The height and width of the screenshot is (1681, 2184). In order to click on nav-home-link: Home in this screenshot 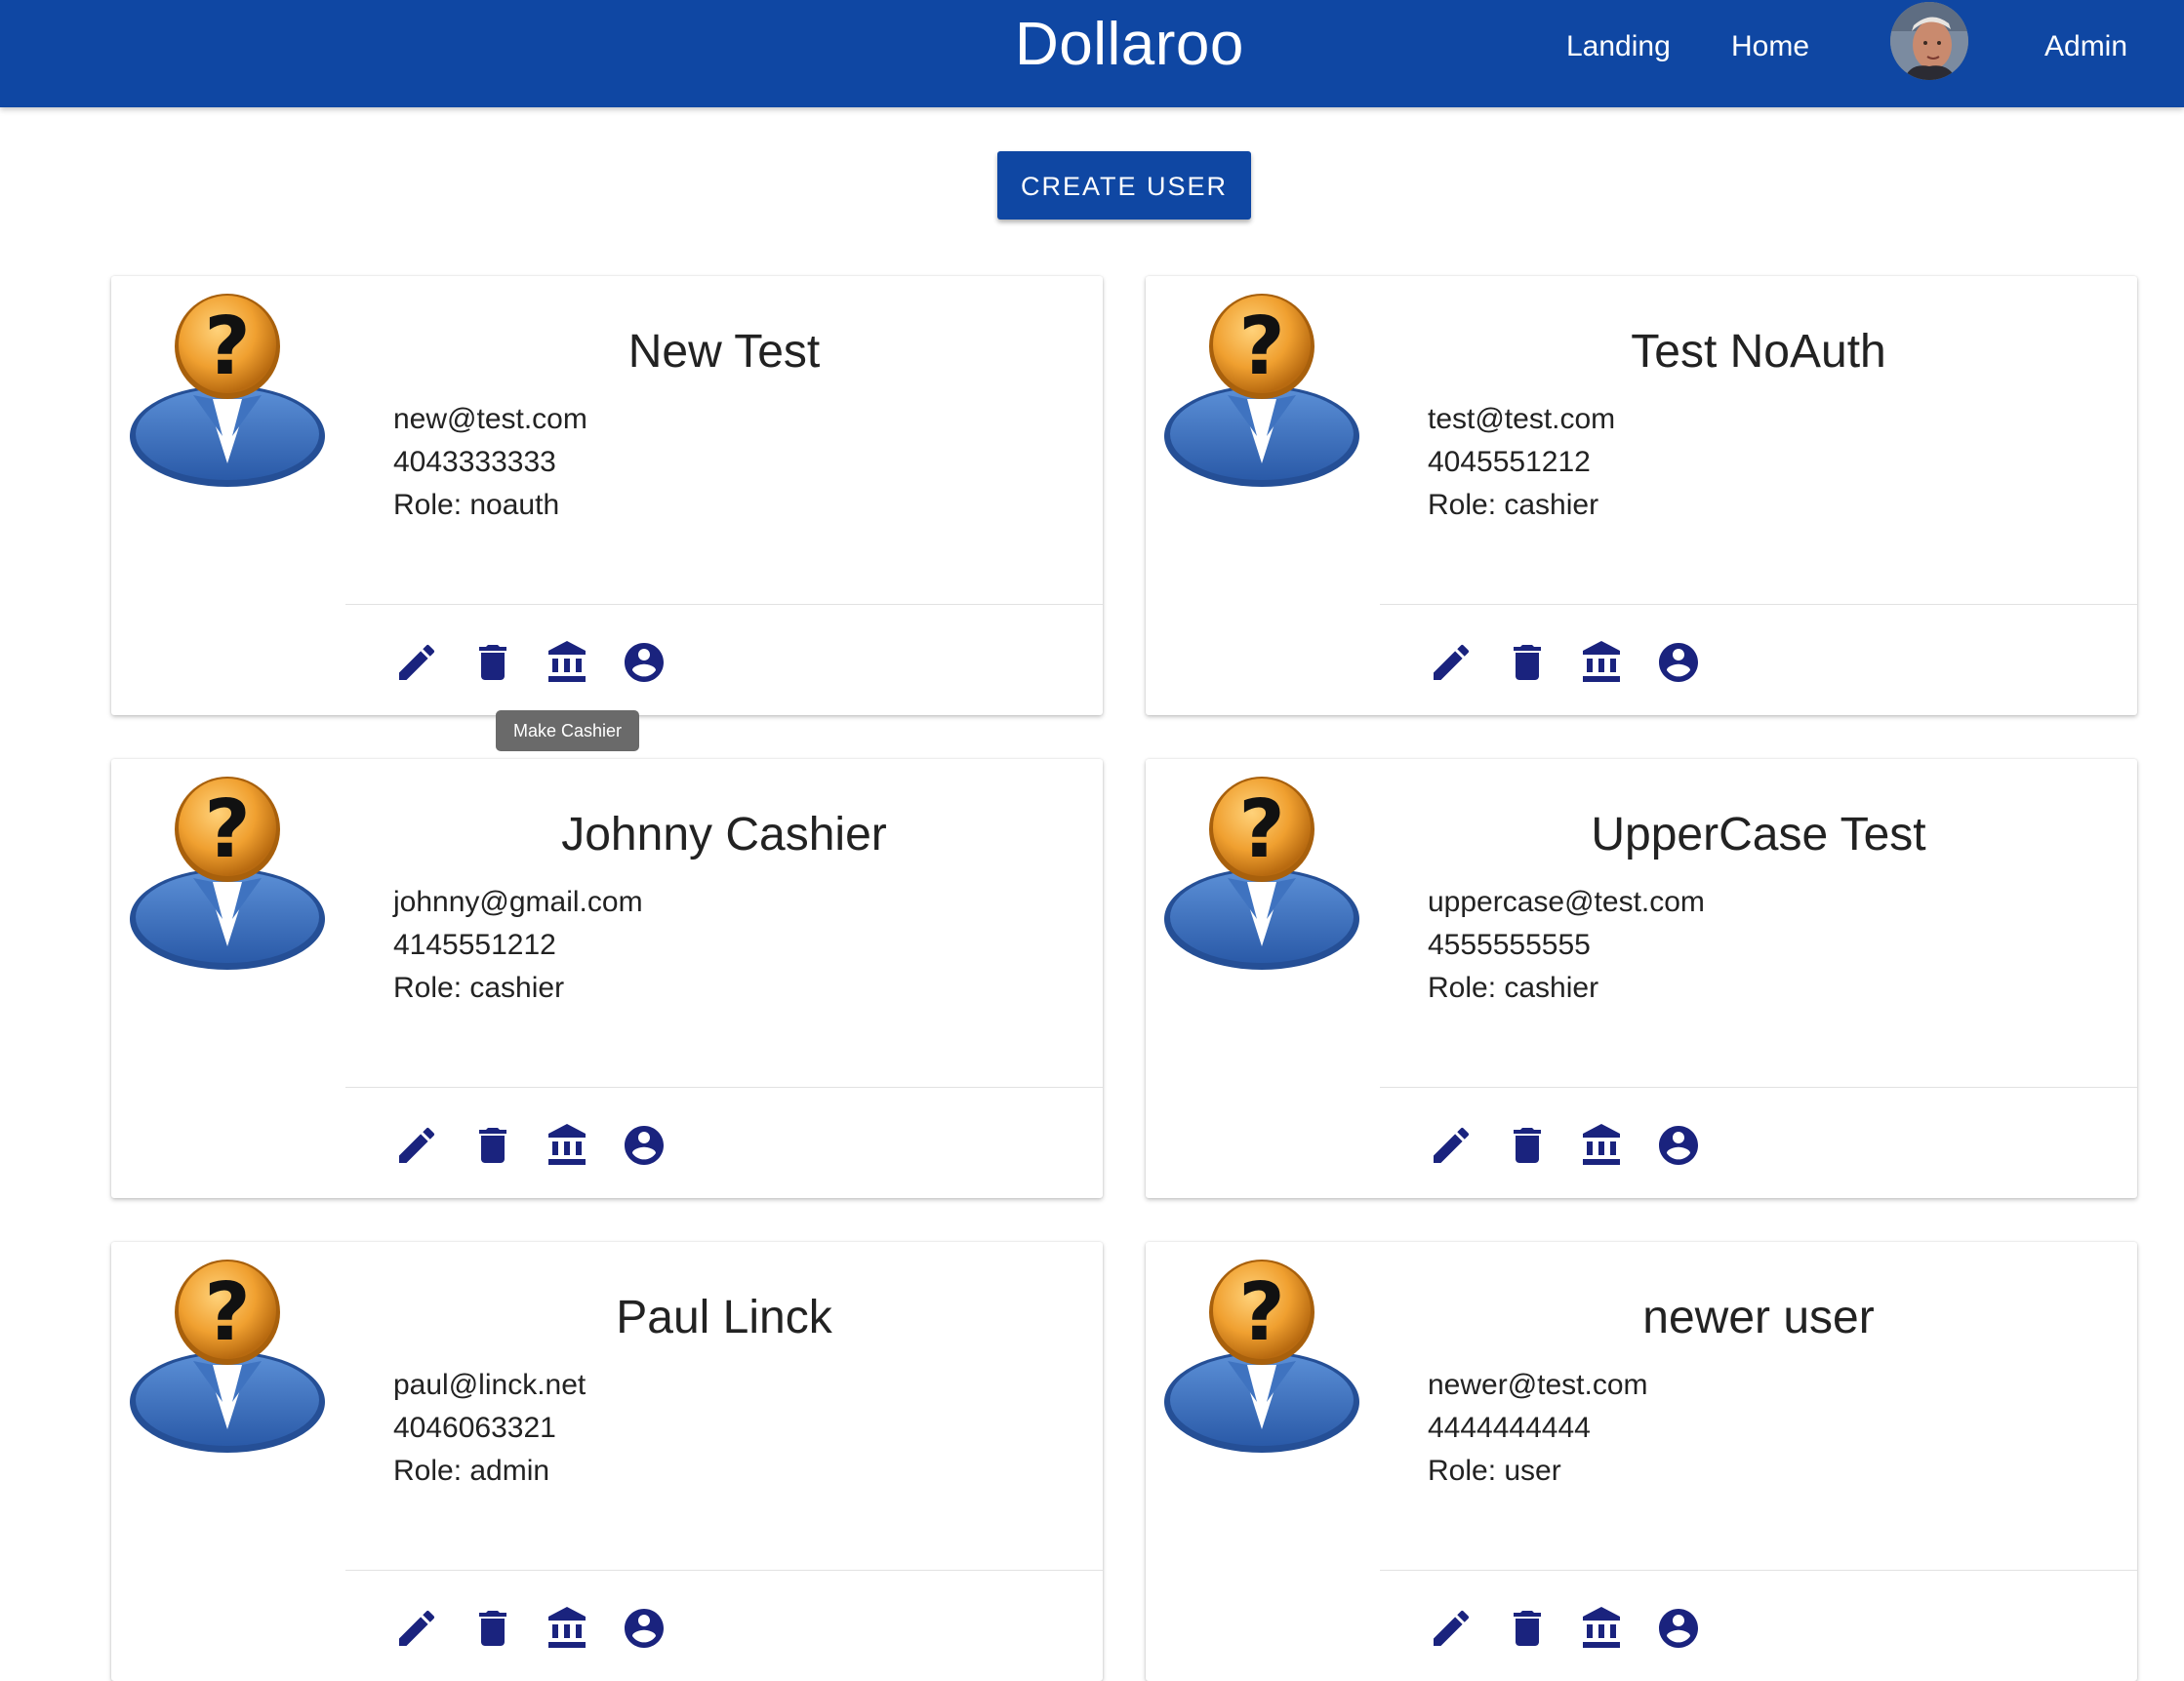, I will do `click(1770, 46)`.